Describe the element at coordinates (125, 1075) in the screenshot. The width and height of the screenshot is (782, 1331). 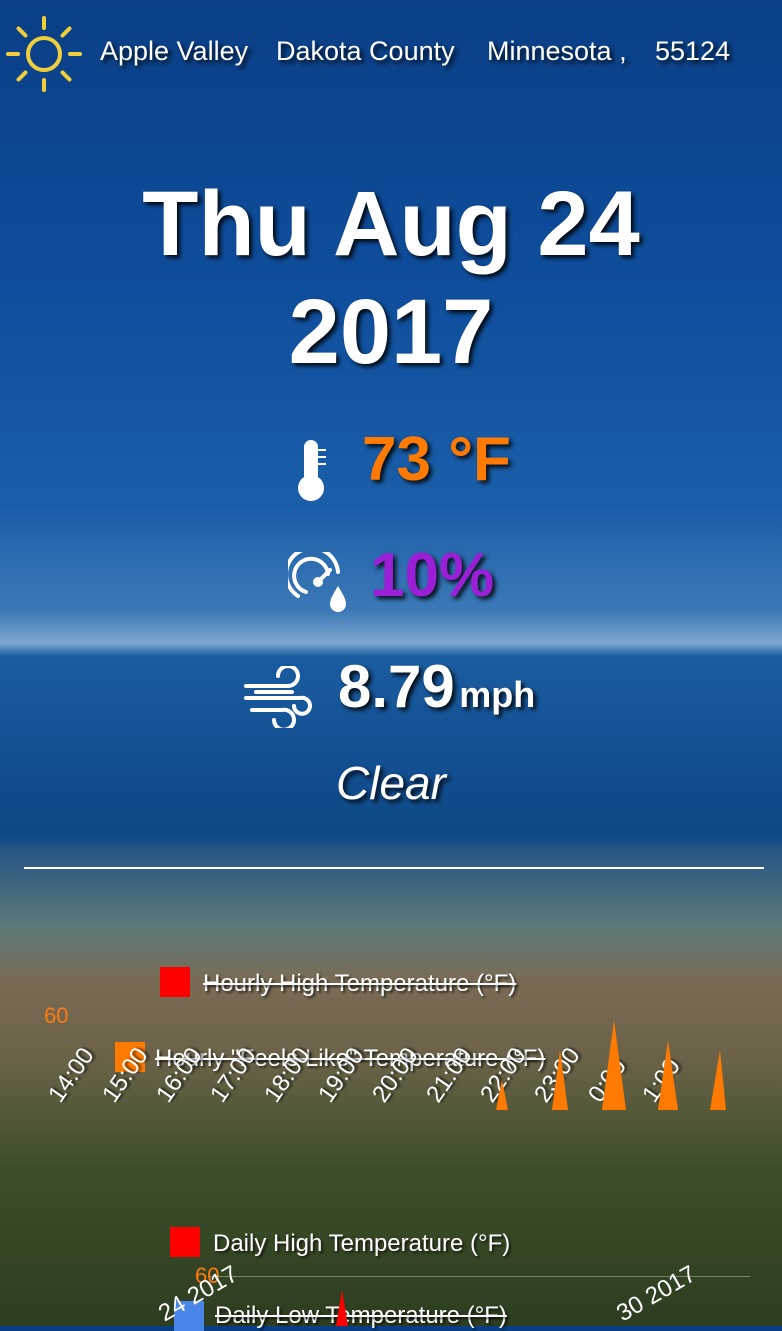
I see `hourly-tick-label: 15:00` at that location.